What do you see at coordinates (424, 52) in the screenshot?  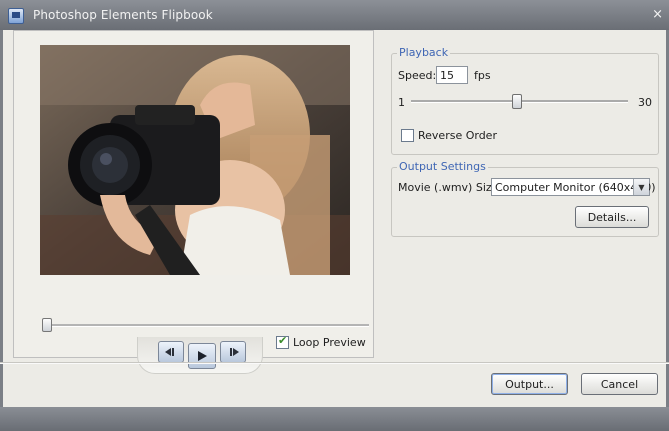 I see `playback-group-title: Playback` at bounding box center [424, 52].